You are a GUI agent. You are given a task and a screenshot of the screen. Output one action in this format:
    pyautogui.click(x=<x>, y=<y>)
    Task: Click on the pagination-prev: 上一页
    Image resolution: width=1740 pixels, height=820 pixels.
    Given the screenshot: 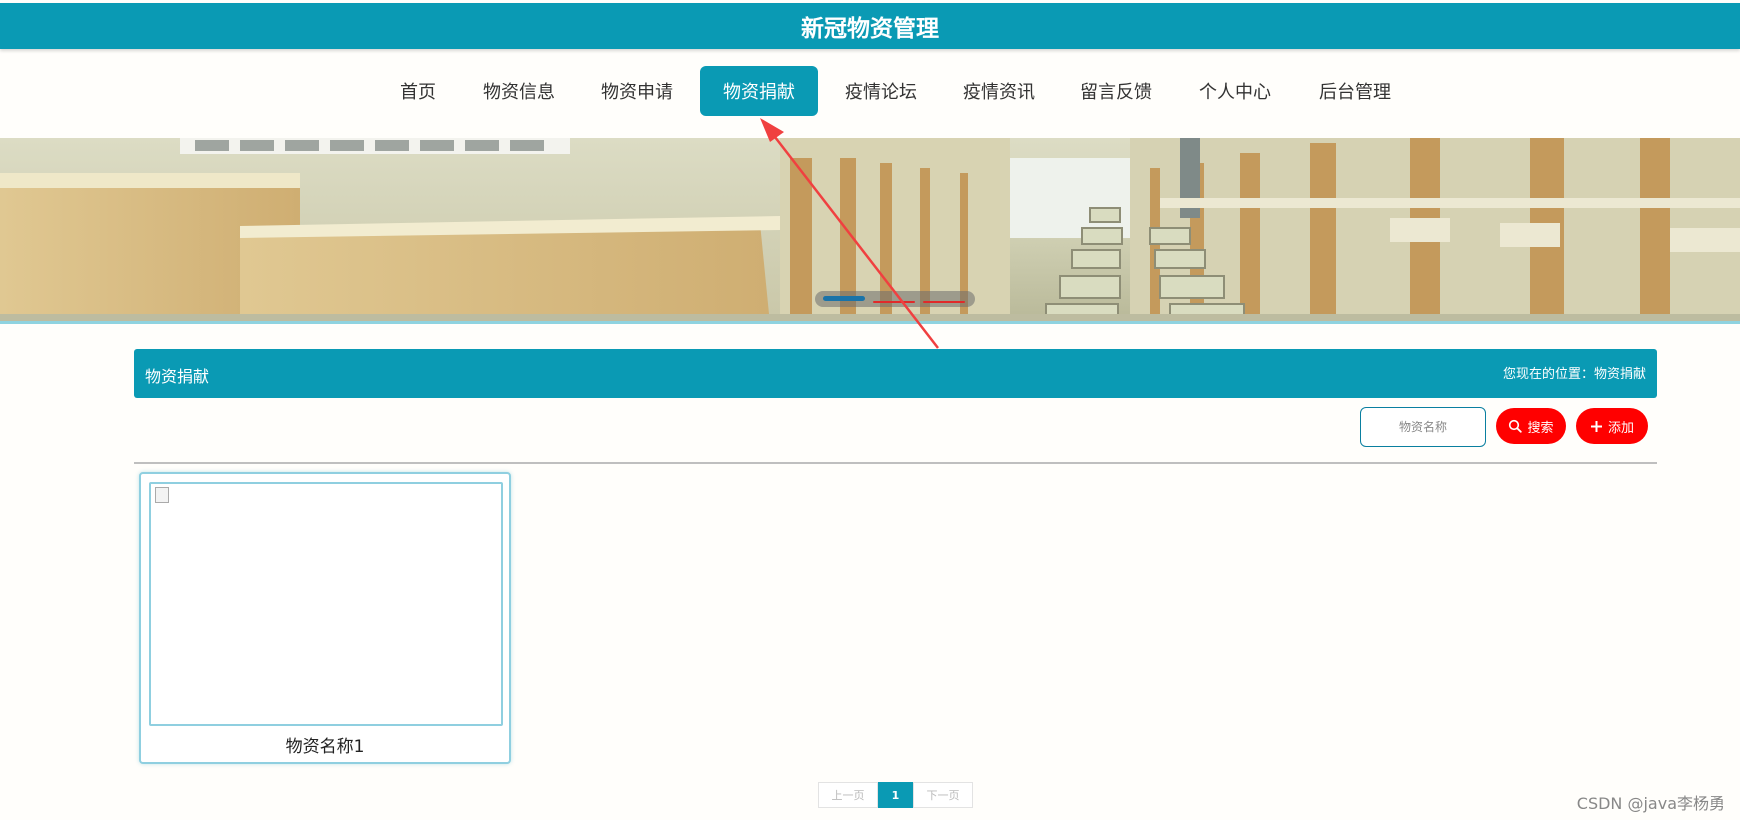 What is the action you would take?
    pyautogui.click(x=848, y=795)
    